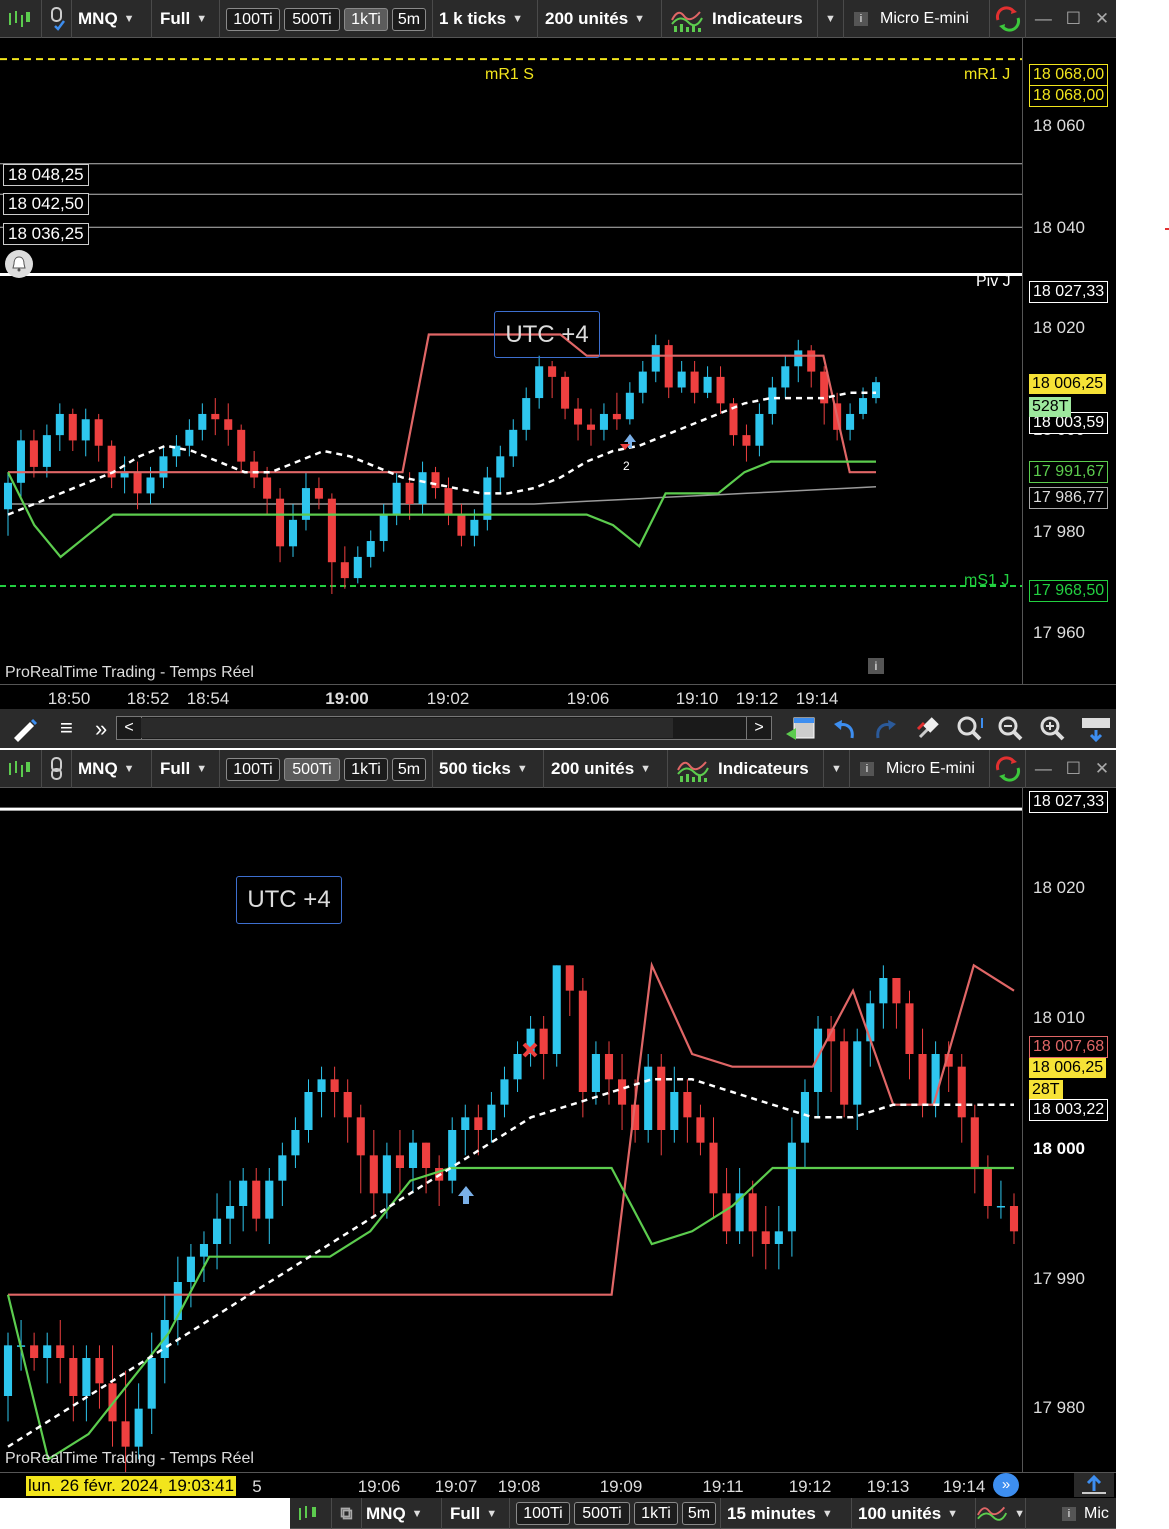 Image resolution: width=1169 pixels, height=1529 pixels. What do you see at coordinates (914, 1513) in the screenshot?
I see `units-select: 100 unités ▼` at bounding box center [914, 1513].